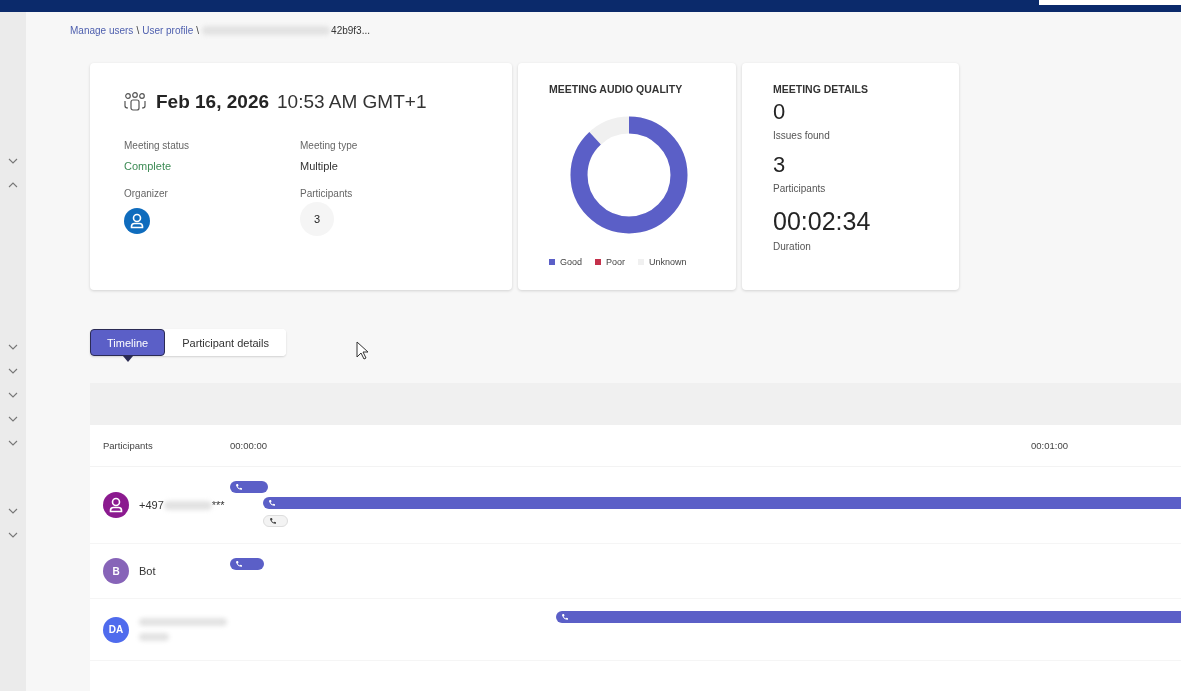 The width and height of the screenshot is (1181, 691). What do you see at coordinates (248, 445) in the screenshot?
I see `time-tick: 00:00:00` at bounding box center [248, 445].